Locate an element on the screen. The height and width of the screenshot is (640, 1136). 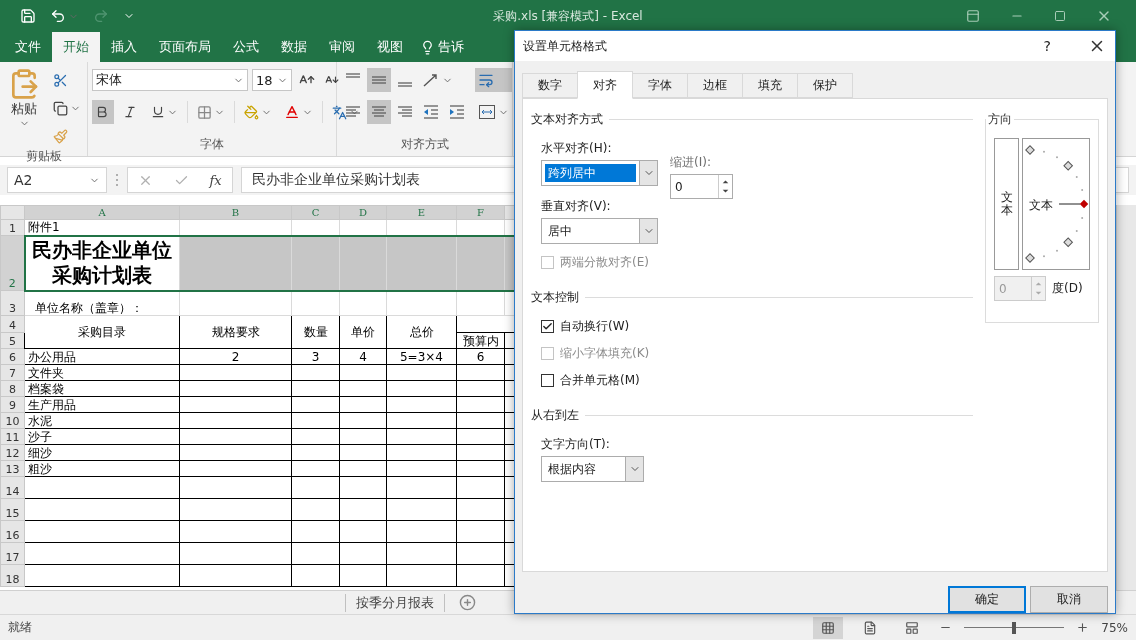
dialog-tab: 边框 is located at coordinates (715, 85).